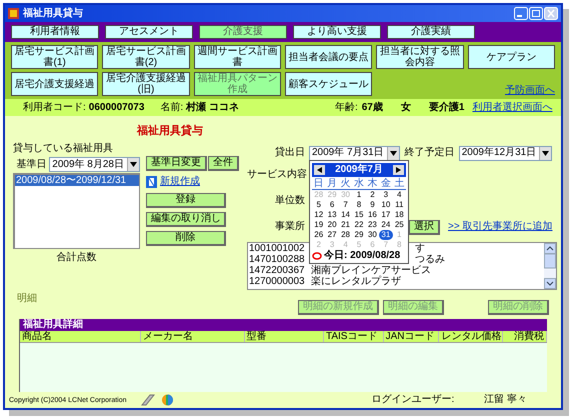  What do you see at coordinates (318, 183) in the screenshot?
I see `weekday-label: 日` at bounding box center [318, 183].